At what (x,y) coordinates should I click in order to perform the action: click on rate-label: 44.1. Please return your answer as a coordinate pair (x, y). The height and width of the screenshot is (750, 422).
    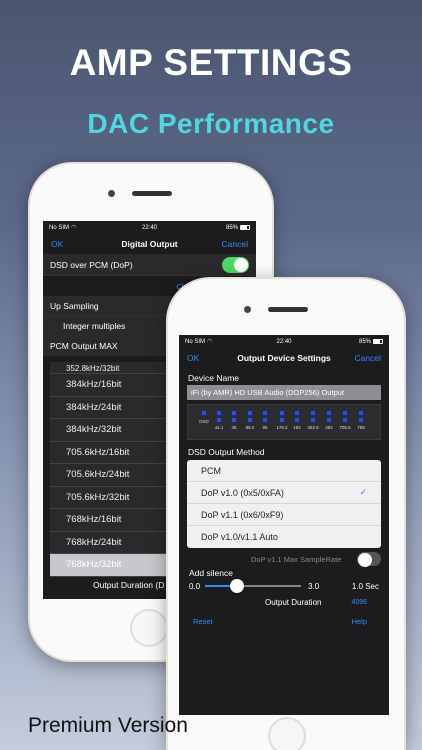
    Looking at the image, I should click on (219, 427).